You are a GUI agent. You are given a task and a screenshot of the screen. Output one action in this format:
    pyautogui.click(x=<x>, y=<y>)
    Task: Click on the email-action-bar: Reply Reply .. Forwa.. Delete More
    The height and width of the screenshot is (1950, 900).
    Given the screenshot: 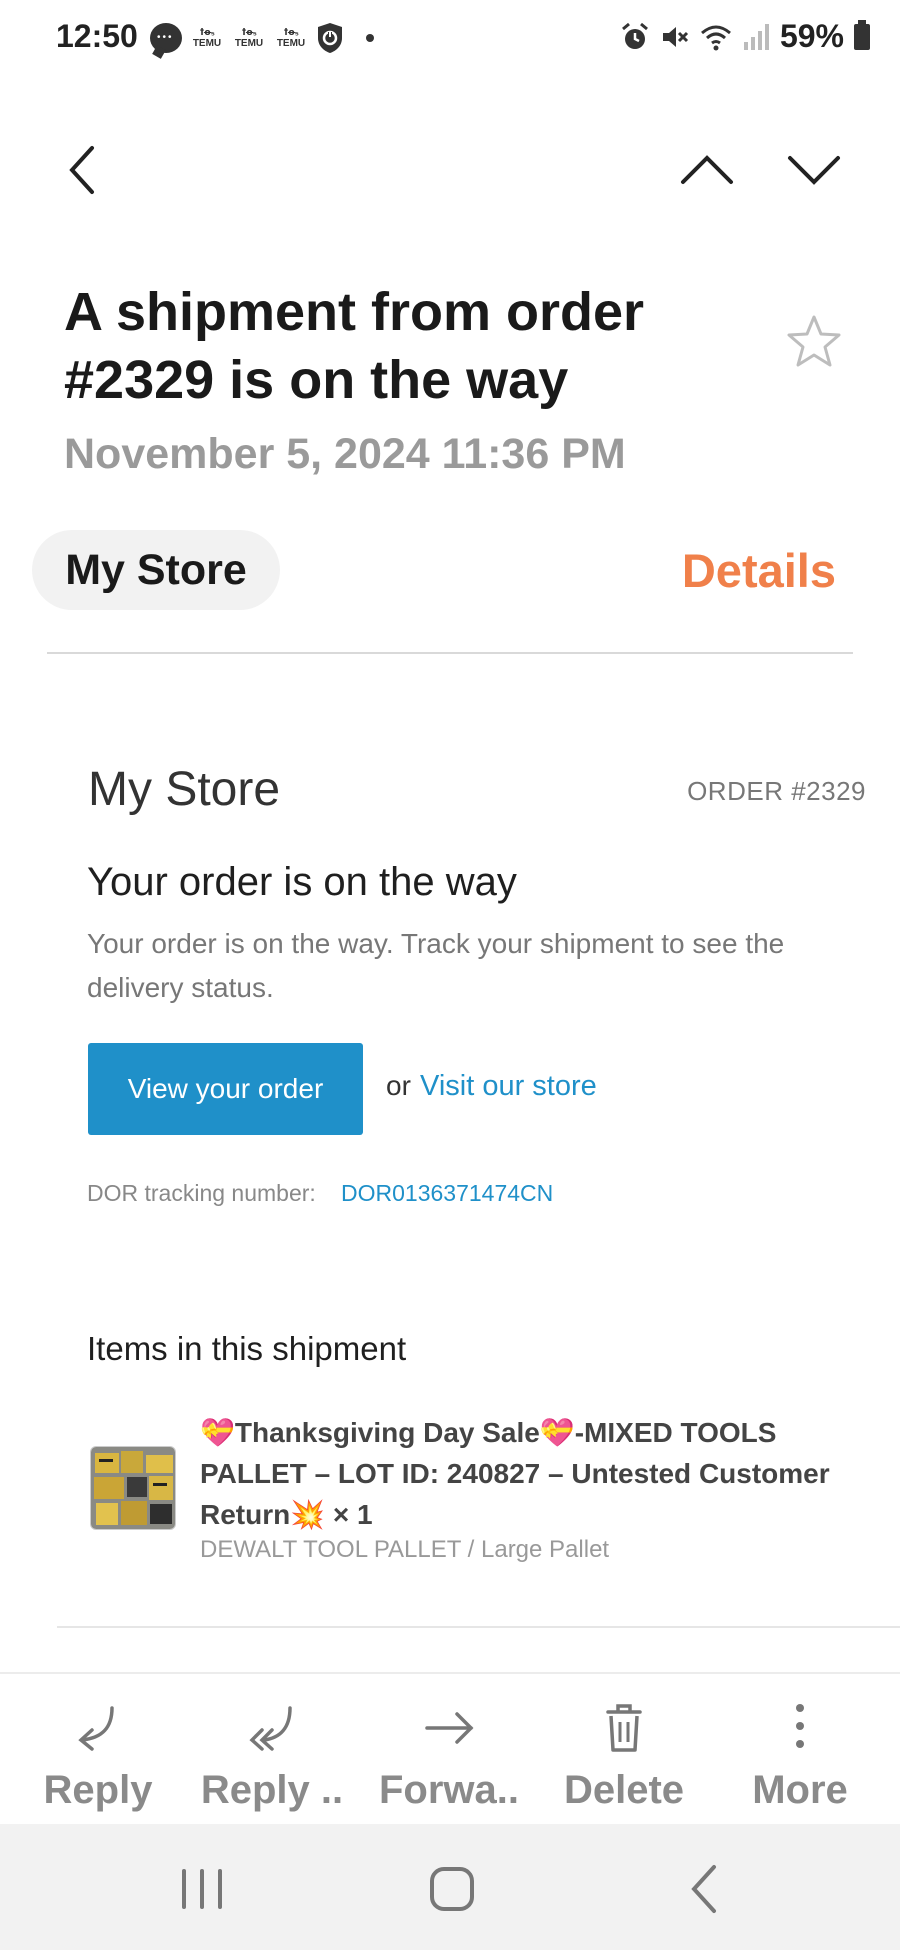 What is the action you would take?
    pyautogui.click(x=450, y=1748)
    